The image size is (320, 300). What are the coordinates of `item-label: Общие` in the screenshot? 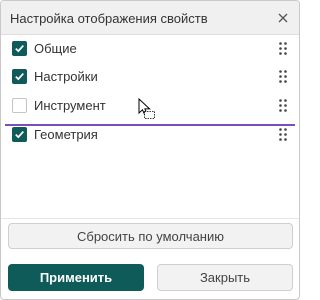 It's located at (55, 48).